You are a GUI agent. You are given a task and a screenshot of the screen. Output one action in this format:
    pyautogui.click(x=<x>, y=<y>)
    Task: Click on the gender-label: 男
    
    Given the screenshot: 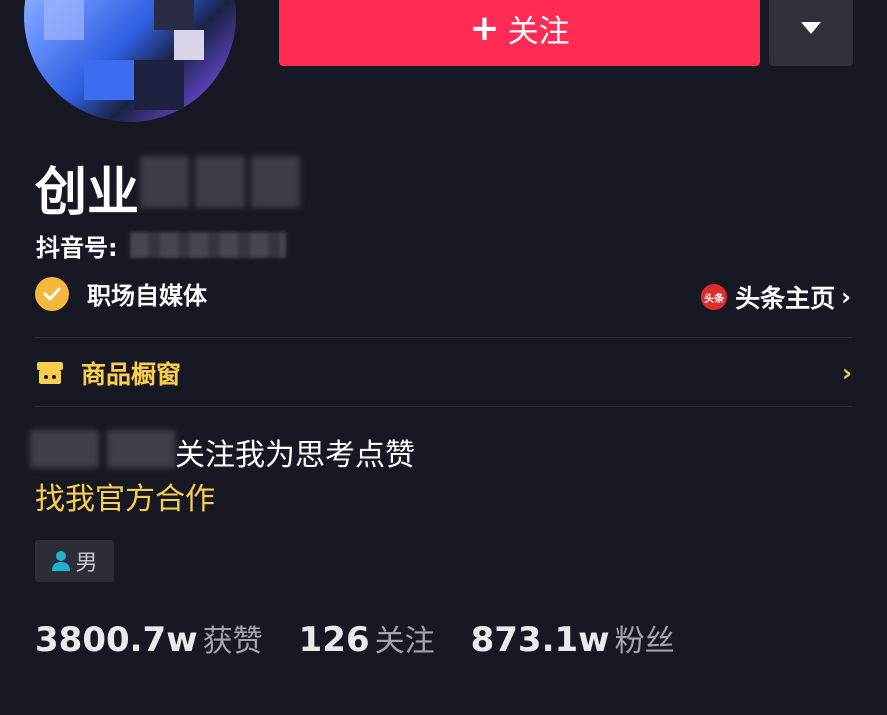 What is the action you would take?
    pyautogui.click(x=86, y=563)
    